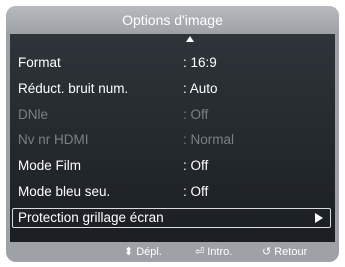 The width and height of the screenshot is (345, 267). I want to click on menu-item-dnie: DNle : Off, so click(172, 115).